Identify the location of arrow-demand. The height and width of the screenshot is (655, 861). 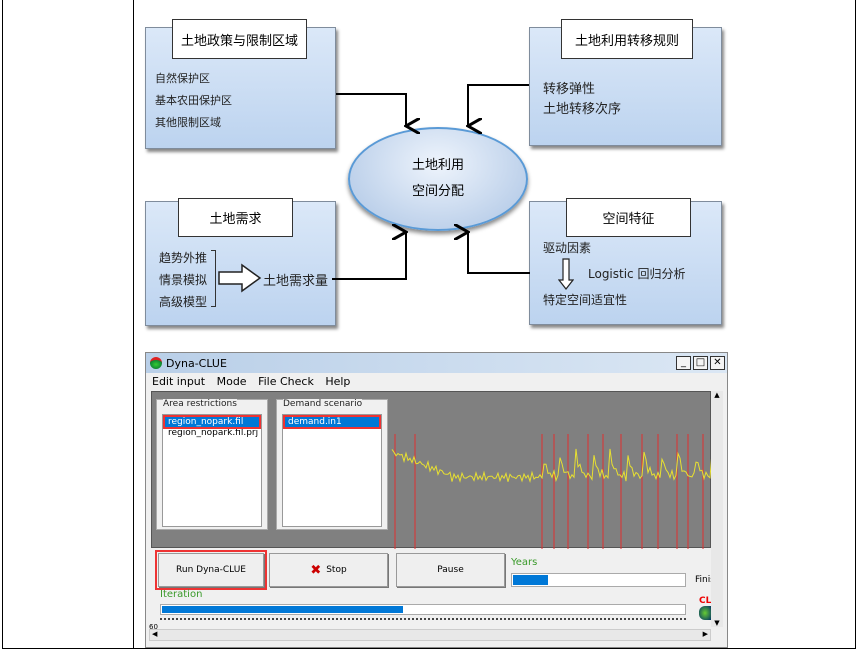
(369, 256).